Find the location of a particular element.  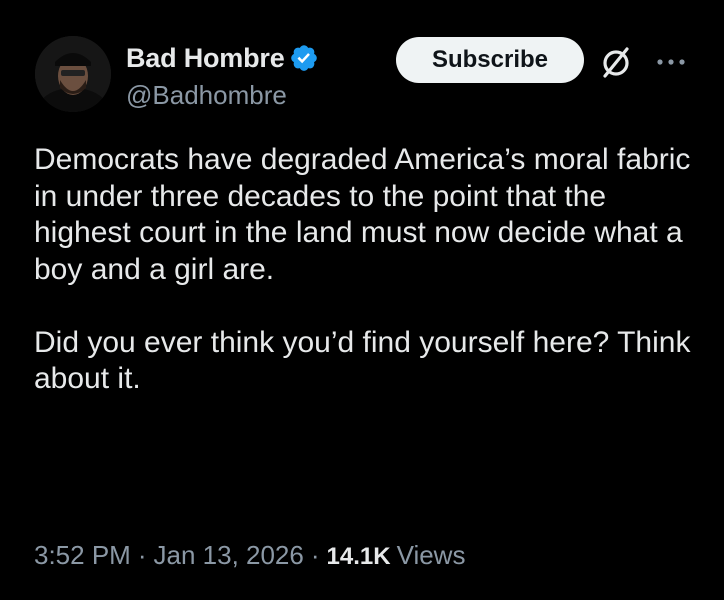

name-row: Bad Hombre is located at coordinates (222, 58).